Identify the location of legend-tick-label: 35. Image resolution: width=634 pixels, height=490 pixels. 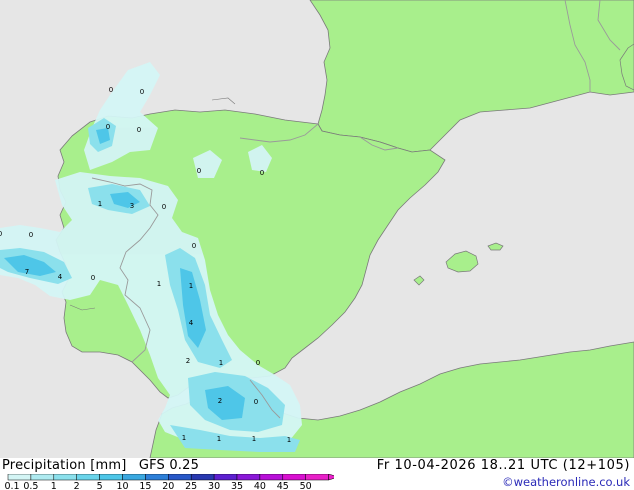
(237, 485).